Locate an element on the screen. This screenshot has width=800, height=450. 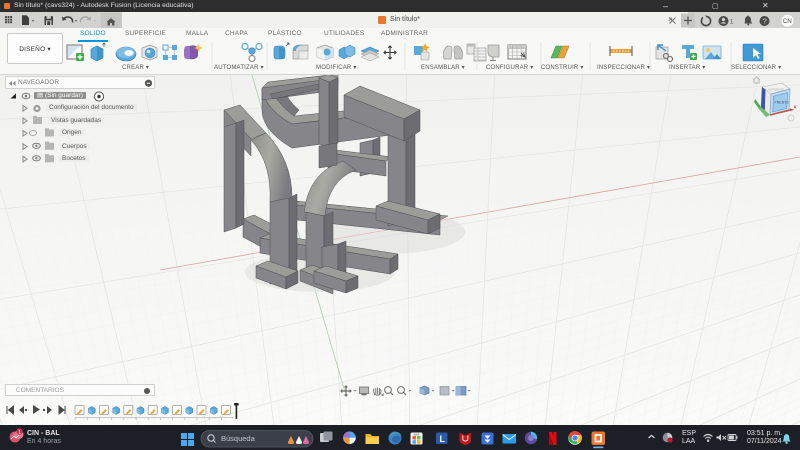
svg-text: L is located at coordinates (443, 439).